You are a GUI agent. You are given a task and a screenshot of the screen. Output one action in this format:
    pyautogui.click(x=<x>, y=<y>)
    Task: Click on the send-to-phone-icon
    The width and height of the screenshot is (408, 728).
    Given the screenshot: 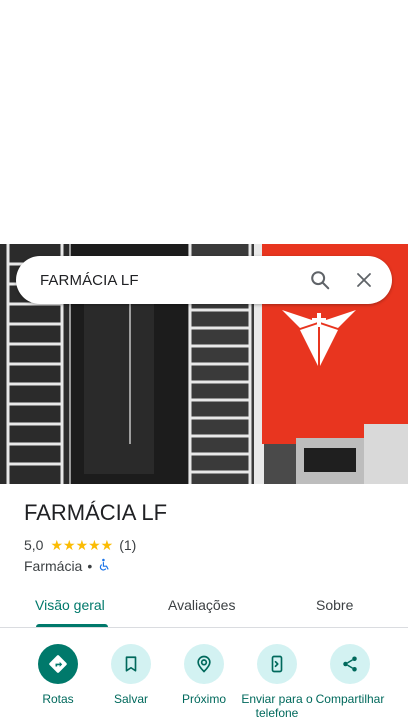 What is the action you would take?
    pyautogui.click(x=277, y=664)
    